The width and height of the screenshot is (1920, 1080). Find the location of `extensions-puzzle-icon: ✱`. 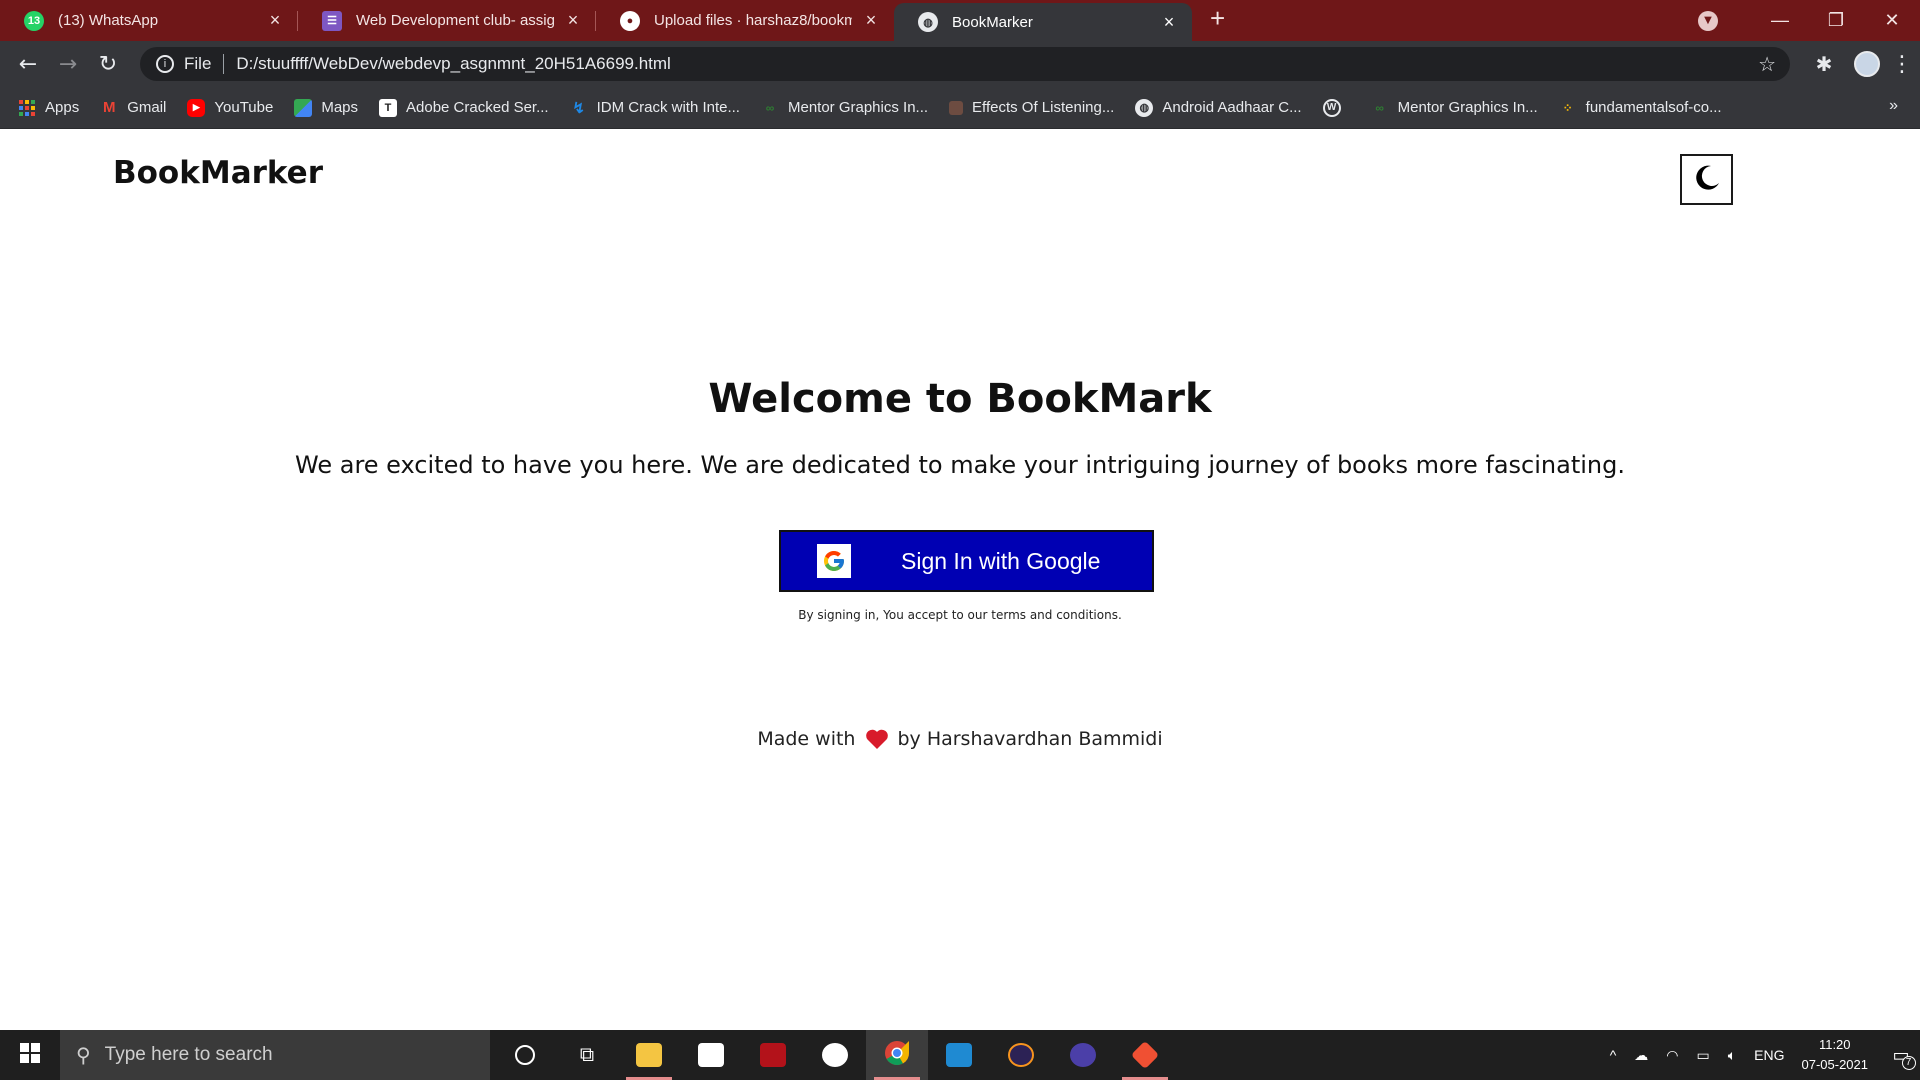

extensions-puzzle-icon: ✱ is located at coordinates (1824, 64).